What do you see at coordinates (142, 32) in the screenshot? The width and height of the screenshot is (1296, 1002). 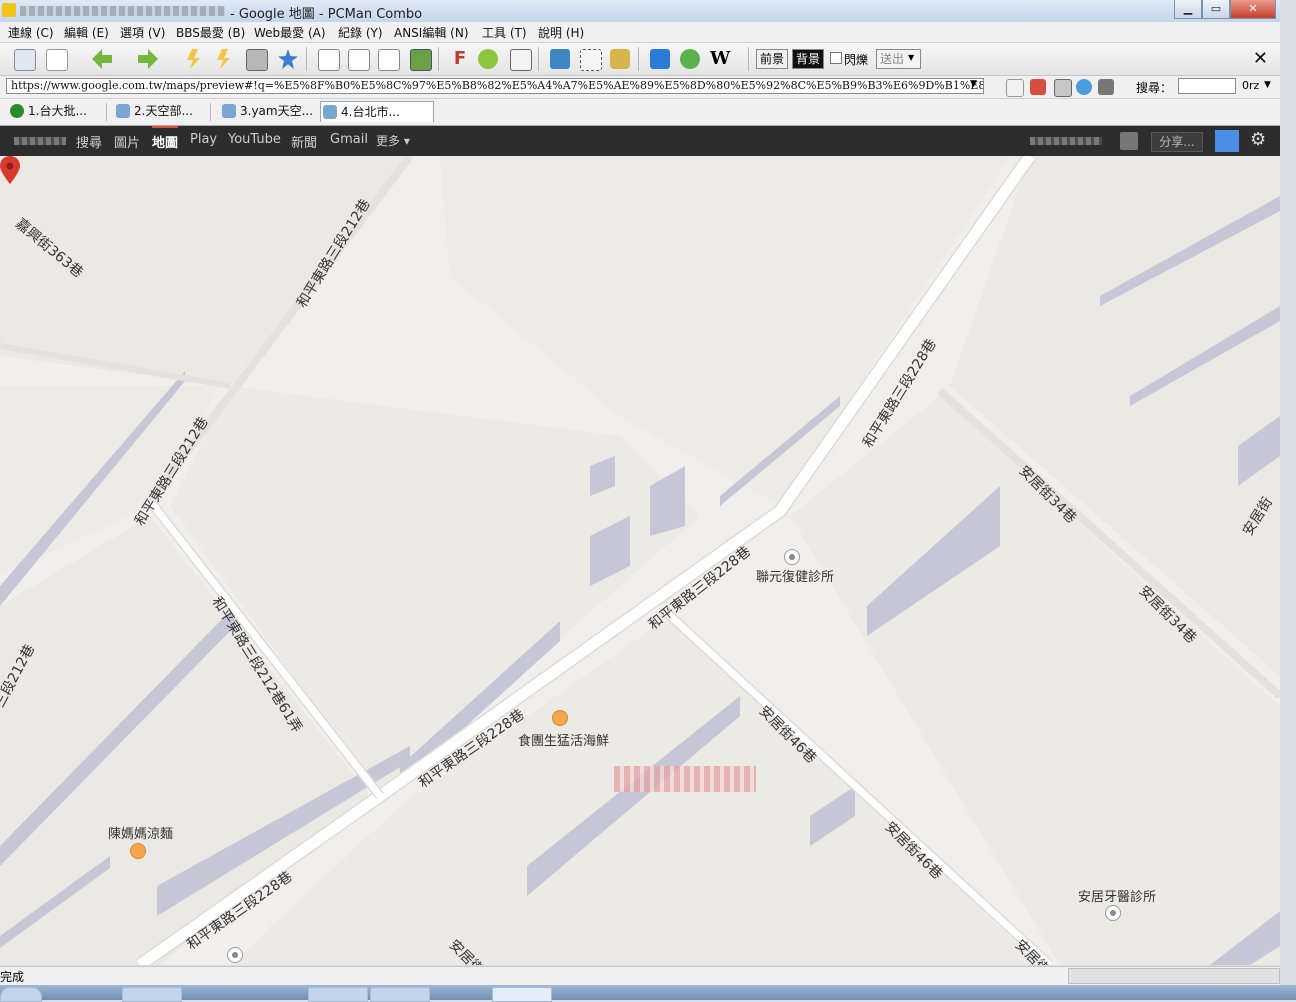 I see `menu-options: 選項 (V)` at bounding box center [142, 32].